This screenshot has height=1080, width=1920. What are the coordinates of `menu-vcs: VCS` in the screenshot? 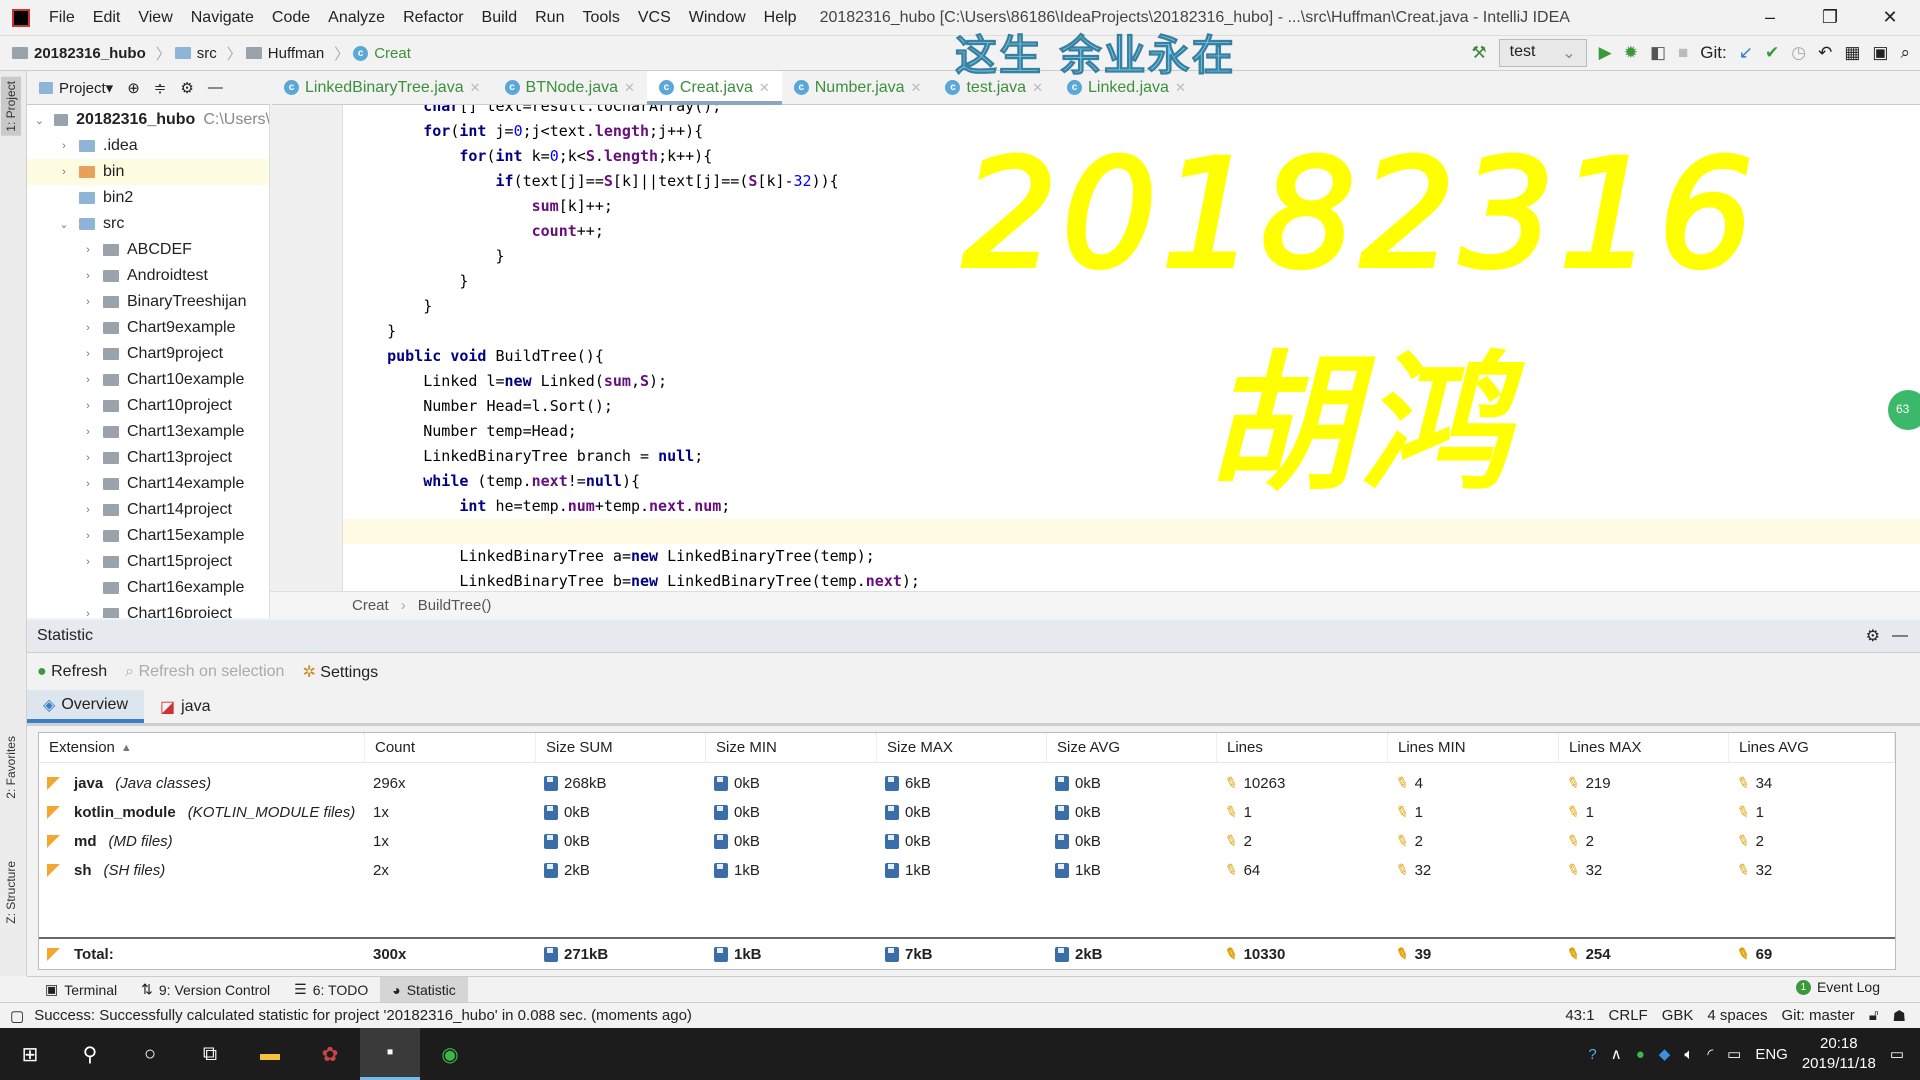 It's located at (654, 17).